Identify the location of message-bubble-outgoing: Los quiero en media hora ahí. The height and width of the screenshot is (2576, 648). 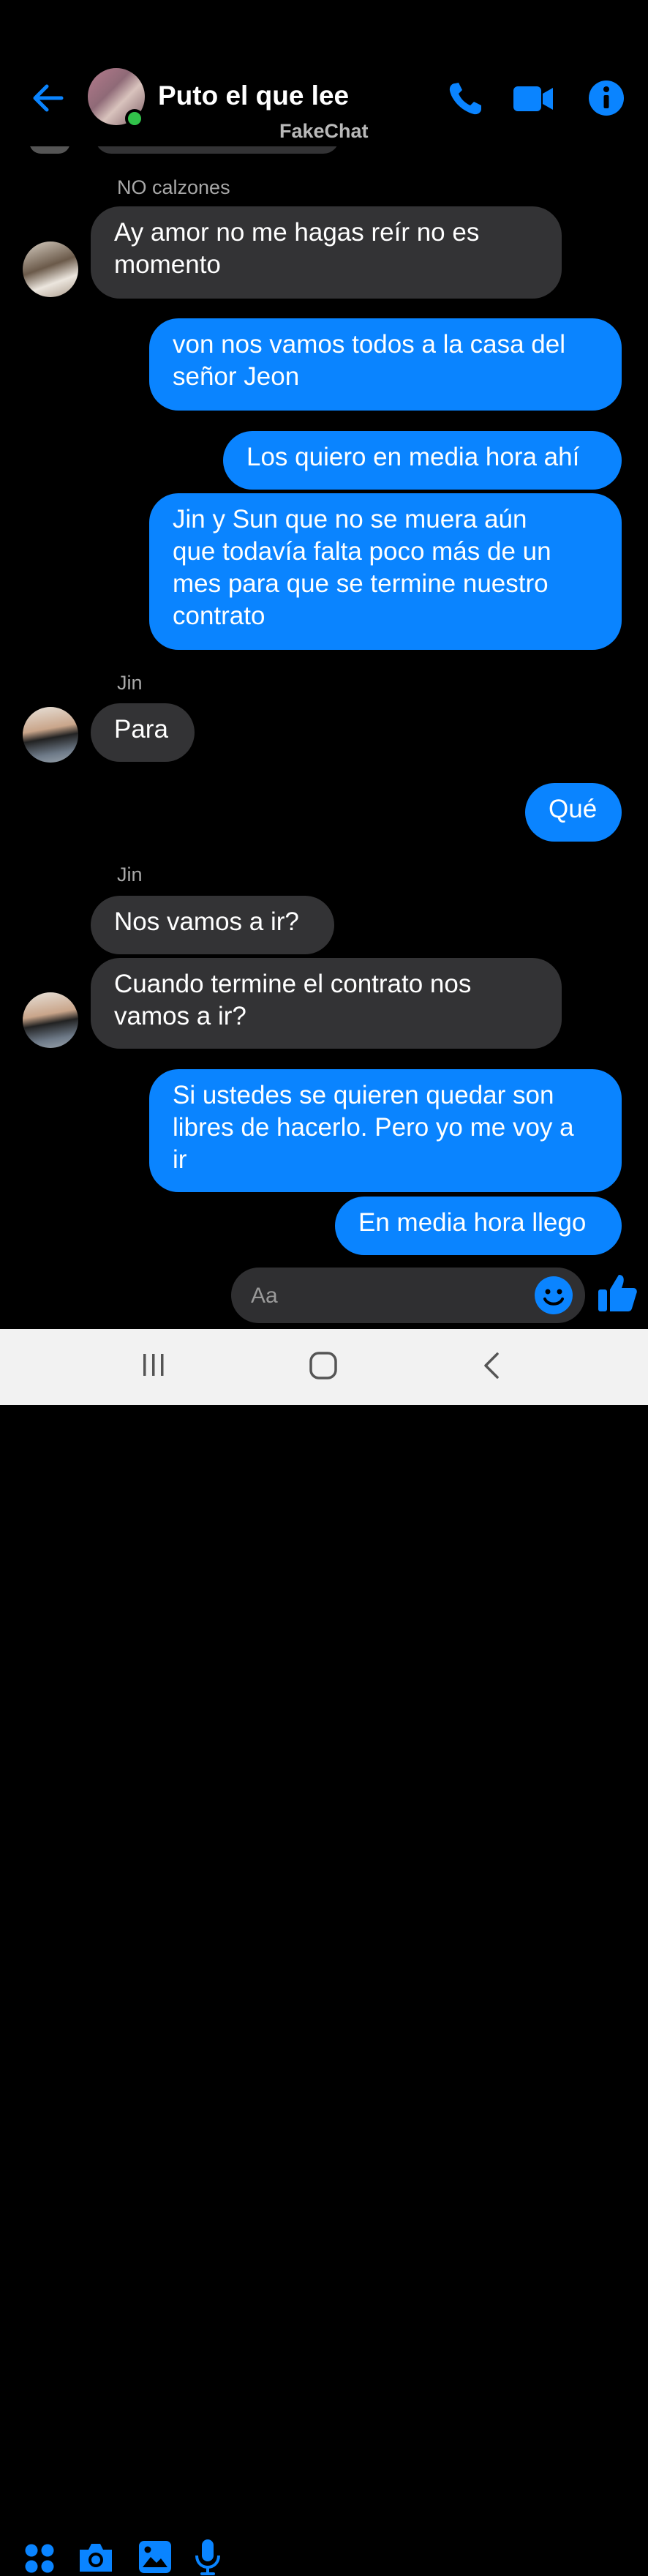
(423, 460).